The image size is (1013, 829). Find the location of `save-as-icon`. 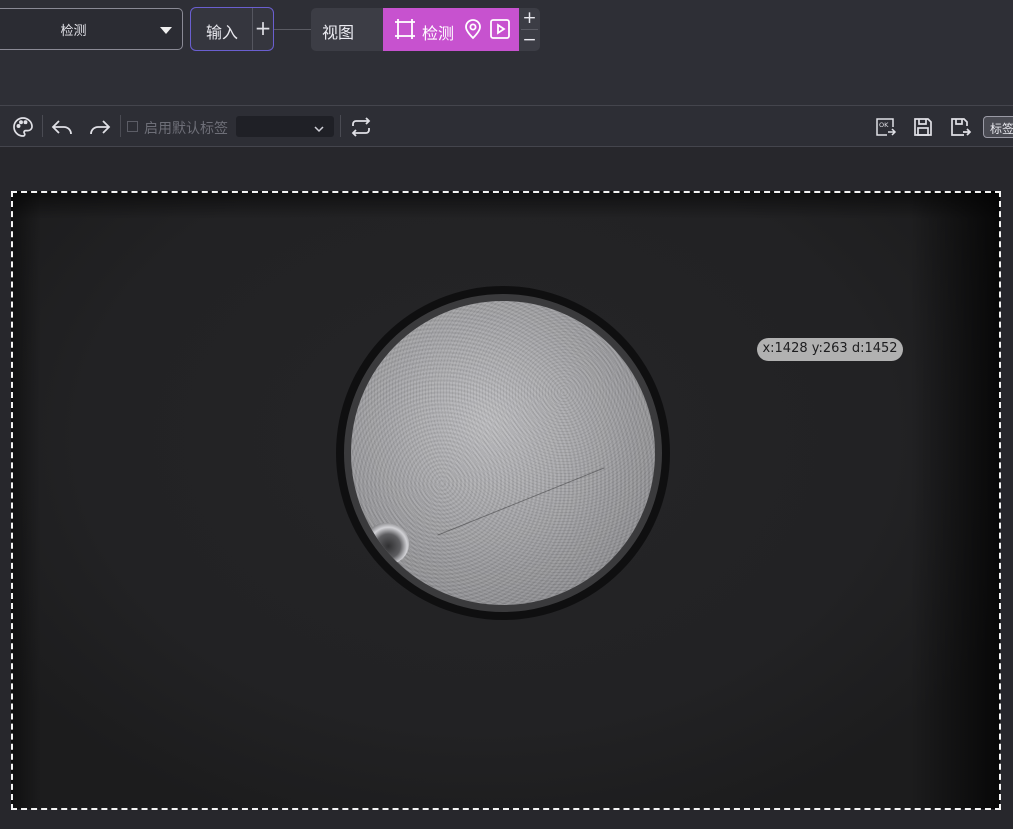

save-as-icon is located at coordinates (960, 127).